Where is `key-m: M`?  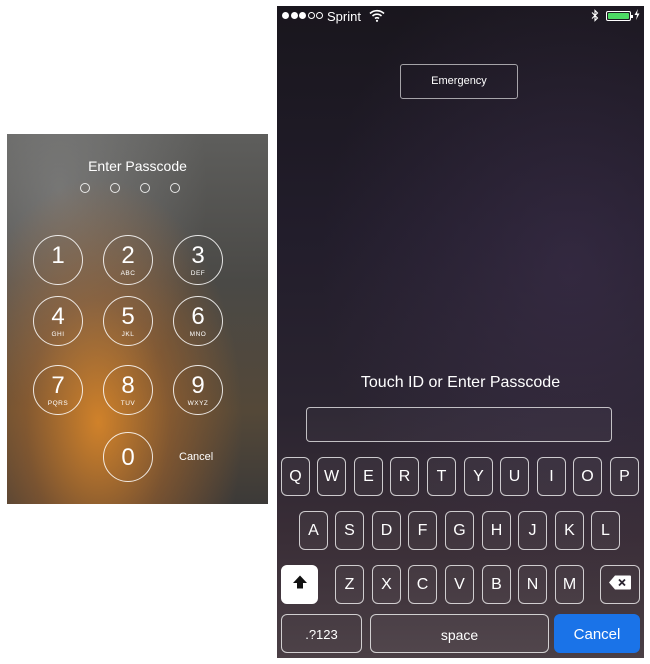
key-m: M is located at coordinates (569, 584).